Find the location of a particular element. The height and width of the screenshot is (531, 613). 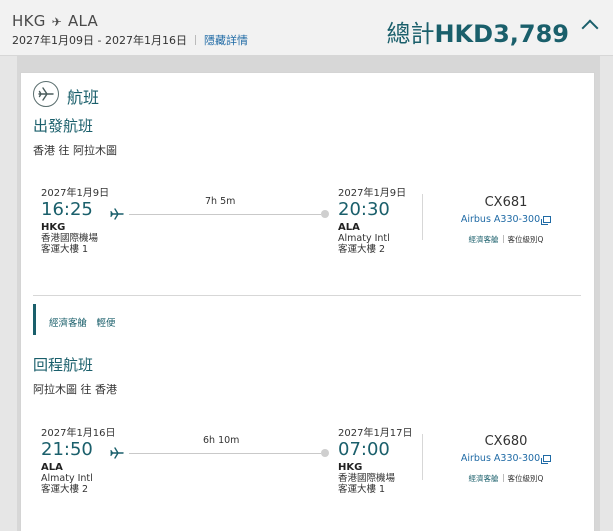

origin-code: HKG is located at coordinates (29, 21).